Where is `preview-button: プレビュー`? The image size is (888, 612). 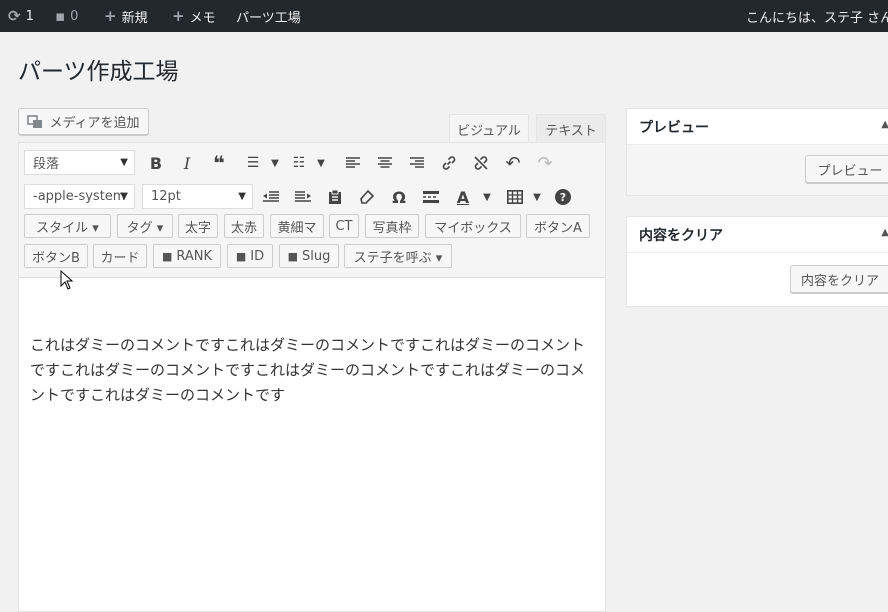
preview-button: プレビュー is located at coordinates (846, 169).